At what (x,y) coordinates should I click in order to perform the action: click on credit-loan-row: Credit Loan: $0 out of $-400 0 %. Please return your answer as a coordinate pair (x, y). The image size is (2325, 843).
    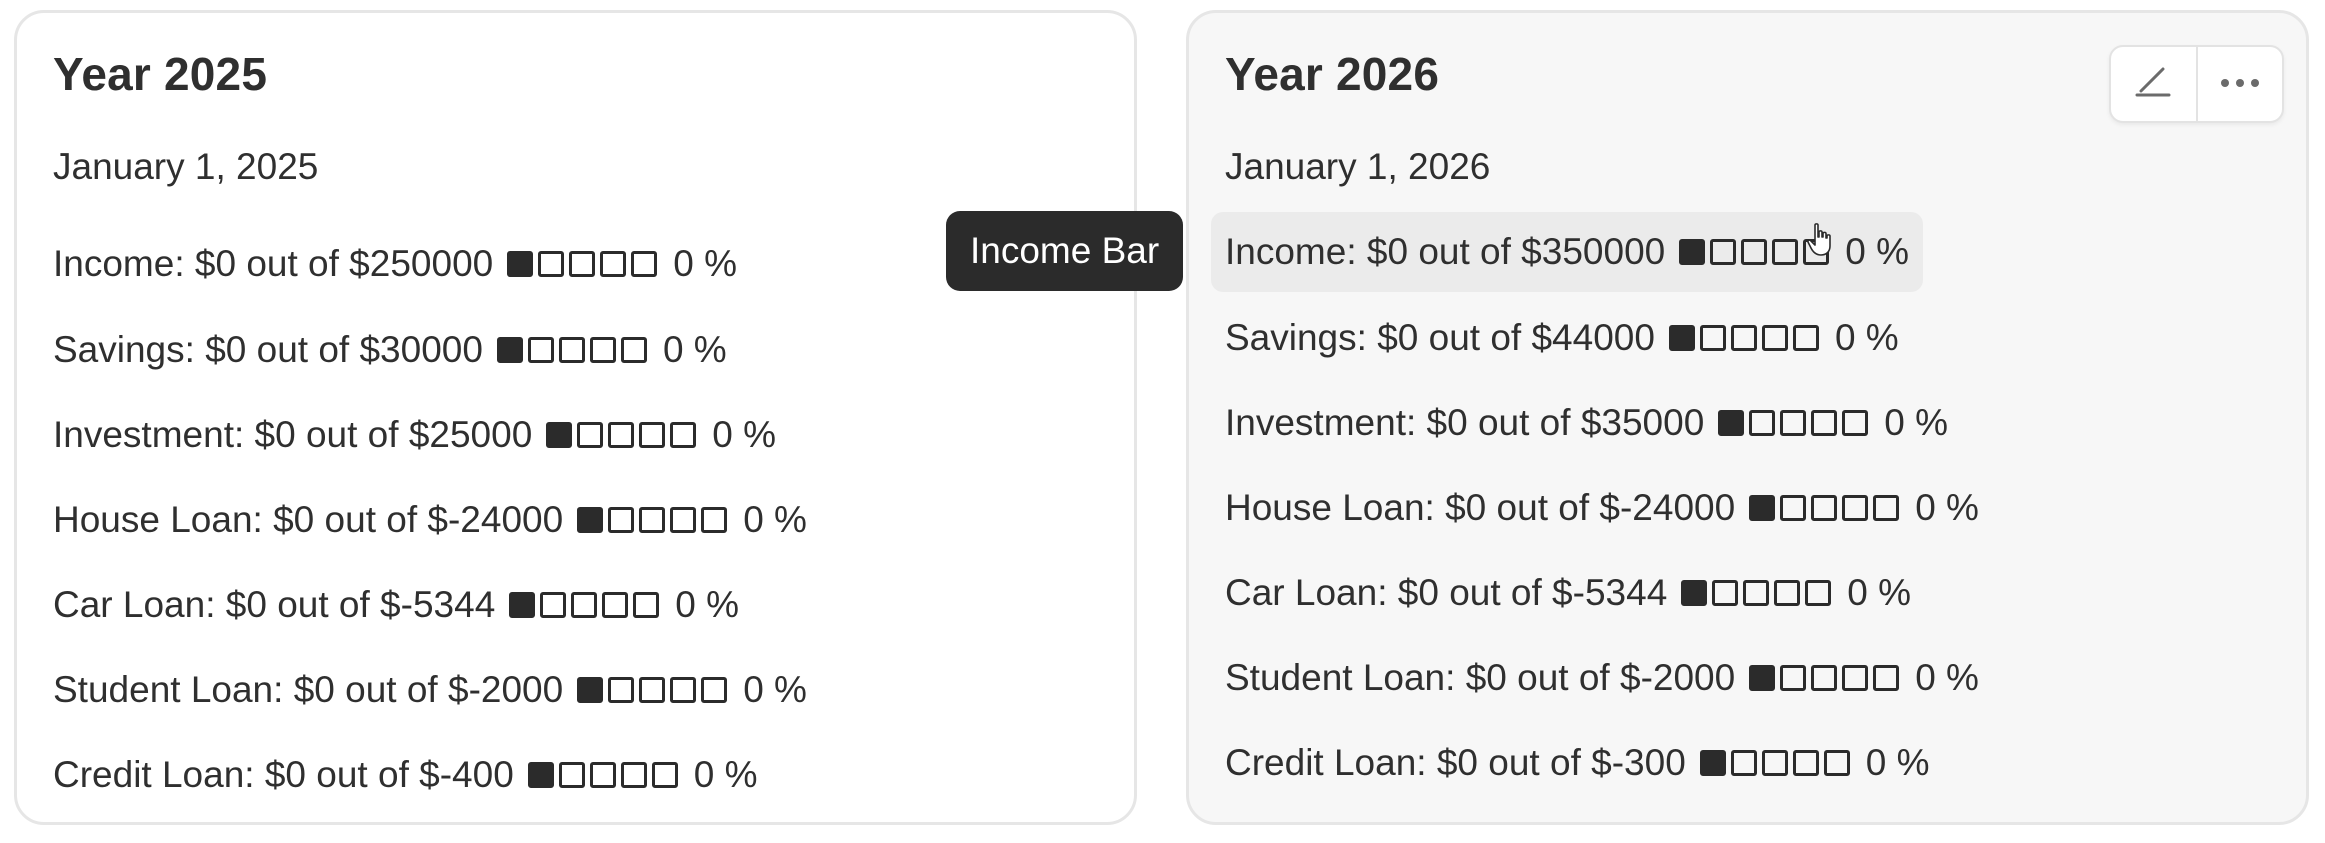
    Looking at the image, I should click on (405, 775).